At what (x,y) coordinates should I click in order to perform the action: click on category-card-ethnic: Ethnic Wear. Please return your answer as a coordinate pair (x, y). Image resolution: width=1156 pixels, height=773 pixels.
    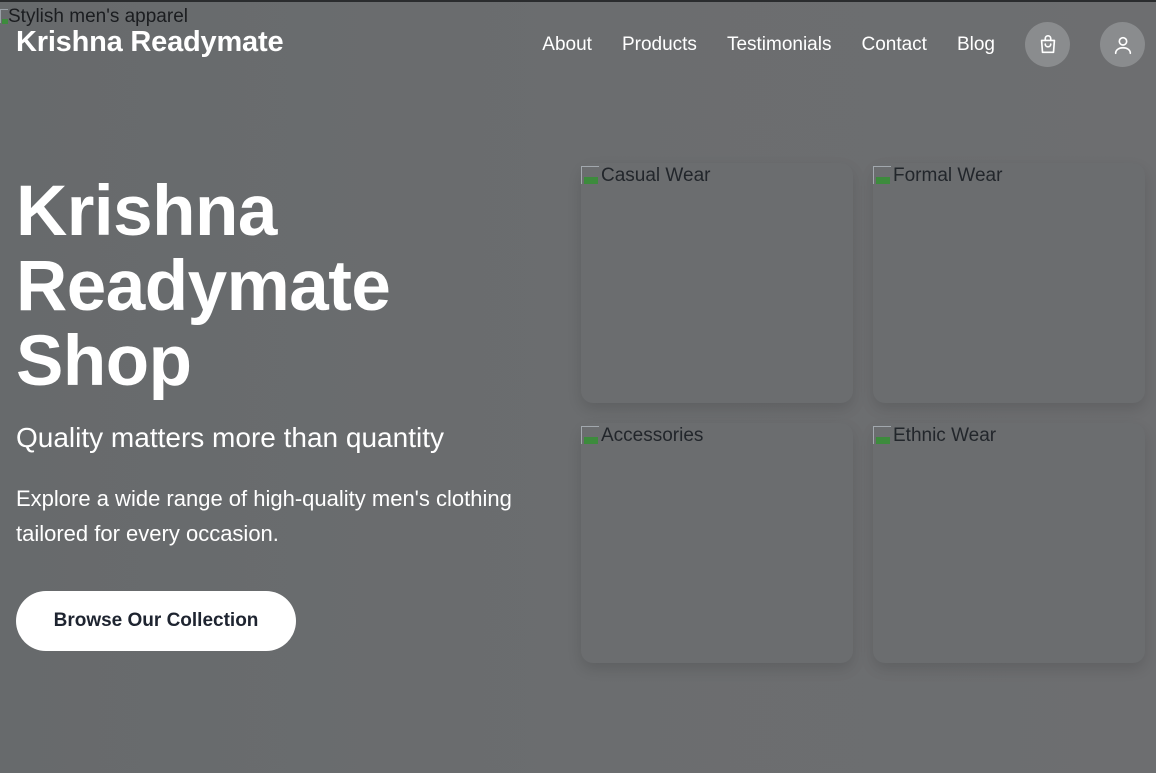
    Looking at the image, I should click on (1009, 543).